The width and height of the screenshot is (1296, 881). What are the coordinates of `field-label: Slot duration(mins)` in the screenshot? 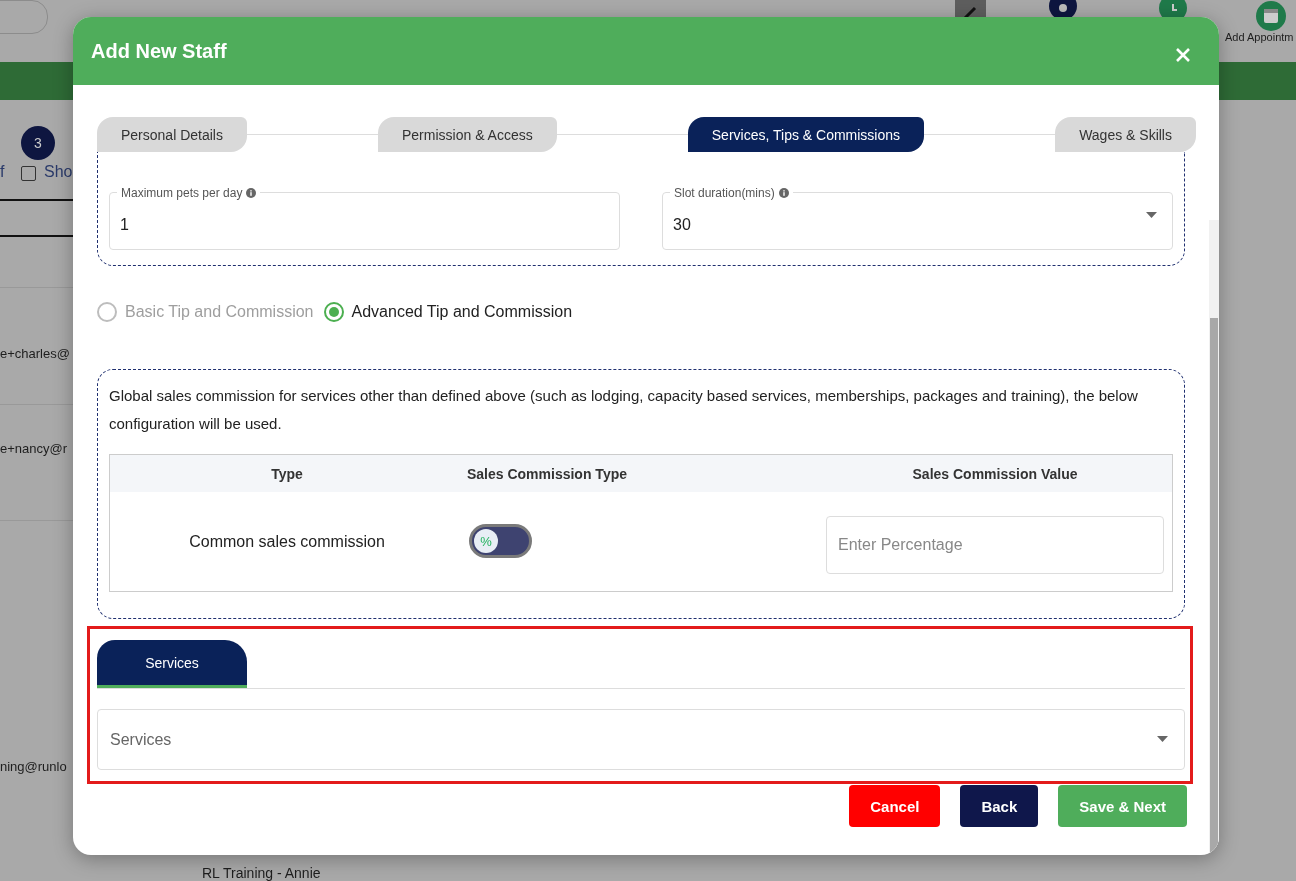 It's located at (724, 193).